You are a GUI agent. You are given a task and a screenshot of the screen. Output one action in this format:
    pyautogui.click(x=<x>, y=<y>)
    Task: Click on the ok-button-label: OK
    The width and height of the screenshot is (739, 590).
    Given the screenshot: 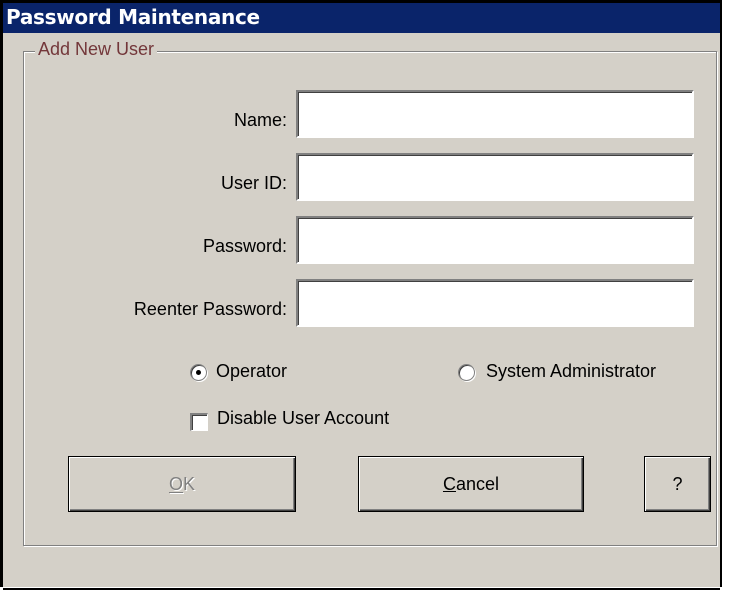 What is the action you would take?
    pyautogui.click(x=182, y=483)
    